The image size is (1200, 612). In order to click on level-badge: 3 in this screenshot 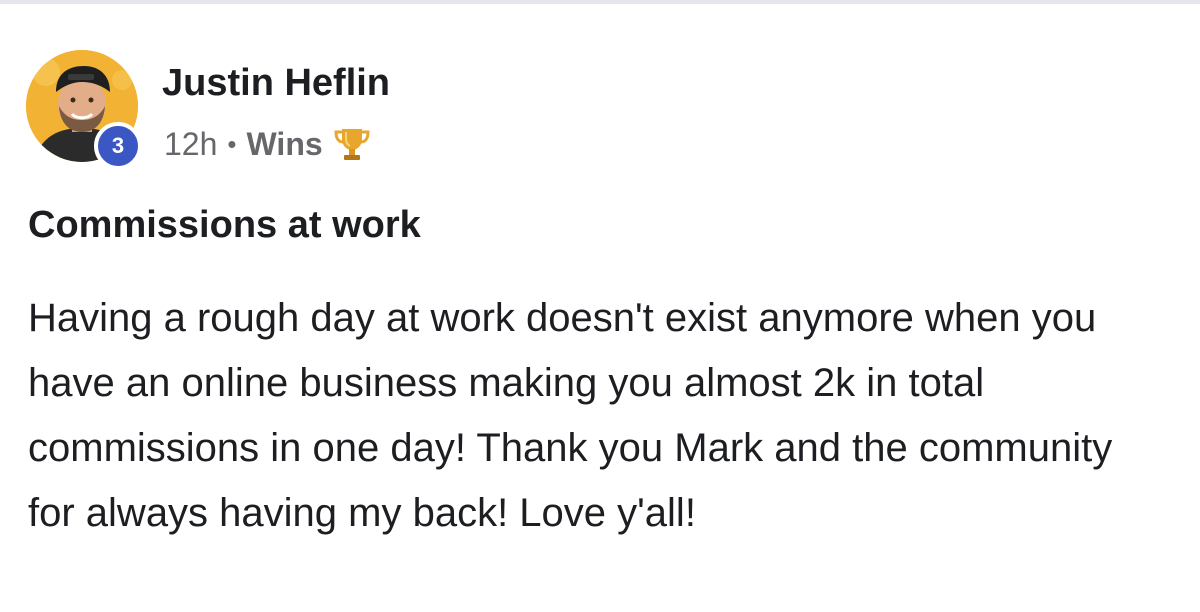, I will do `click(118, 146)`.